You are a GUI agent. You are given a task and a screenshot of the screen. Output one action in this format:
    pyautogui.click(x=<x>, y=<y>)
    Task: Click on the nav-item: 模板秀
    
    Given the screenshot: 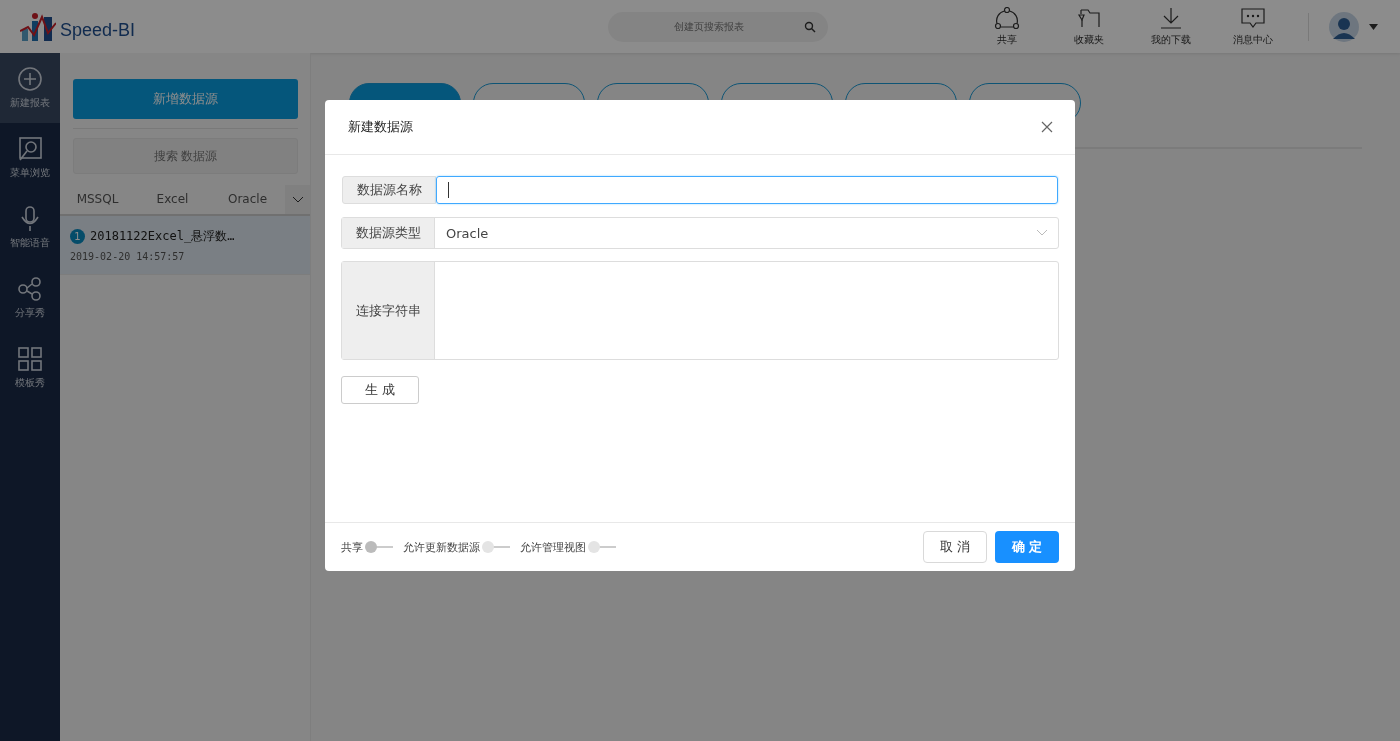 What is the action you would take?
    pyautogui.click(x=30, y=368)
    